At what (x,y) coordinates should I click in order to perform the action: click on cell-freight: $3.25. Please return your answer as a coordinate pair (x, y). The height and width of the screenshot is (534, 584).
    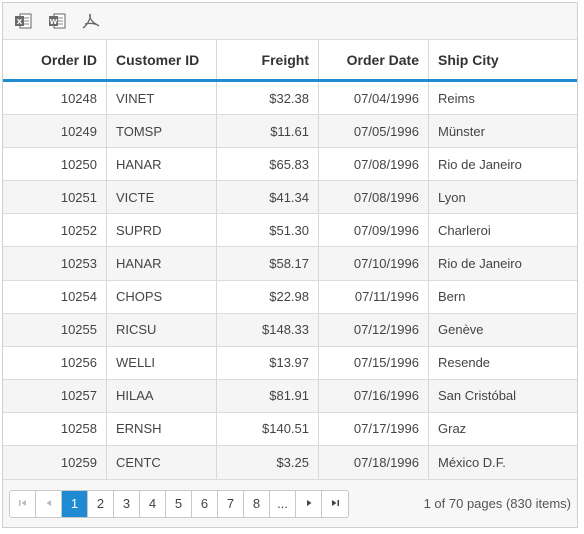
    Looking at the image, I should click on (268, 463).